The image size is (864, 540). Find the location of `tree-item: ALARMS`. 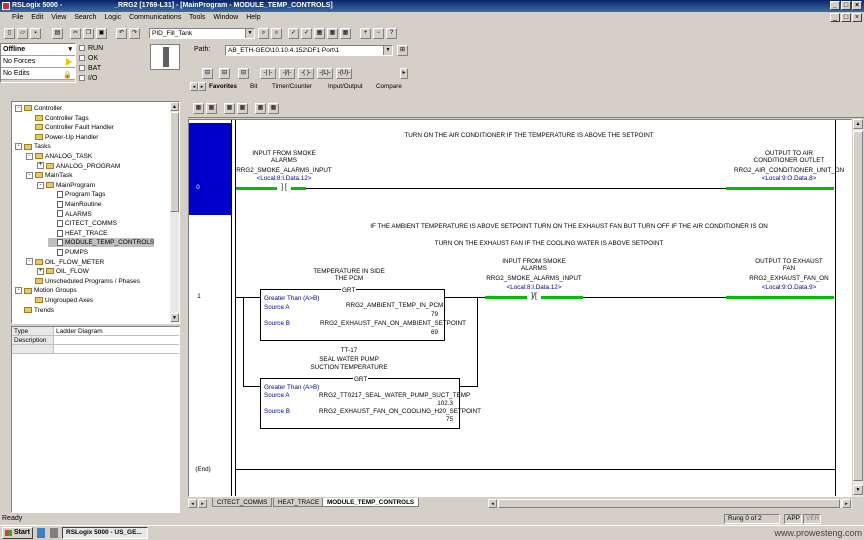

tree-item: ALARMS is located at coordinates (70, 214).